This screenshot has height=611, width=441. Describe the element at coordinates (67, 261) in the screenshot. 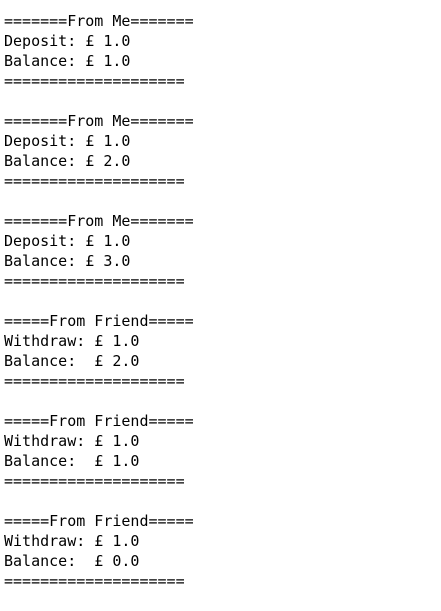

I see `console-line: Balance: £ 3.0` at that location.